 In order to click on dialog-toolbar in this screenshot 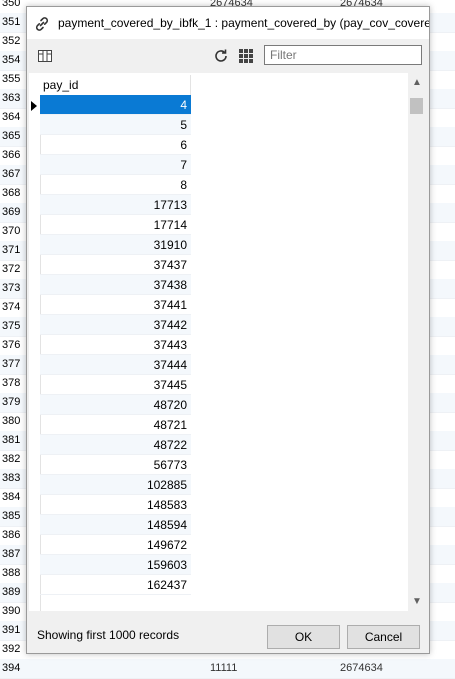, I will do `click(228, 56)`.